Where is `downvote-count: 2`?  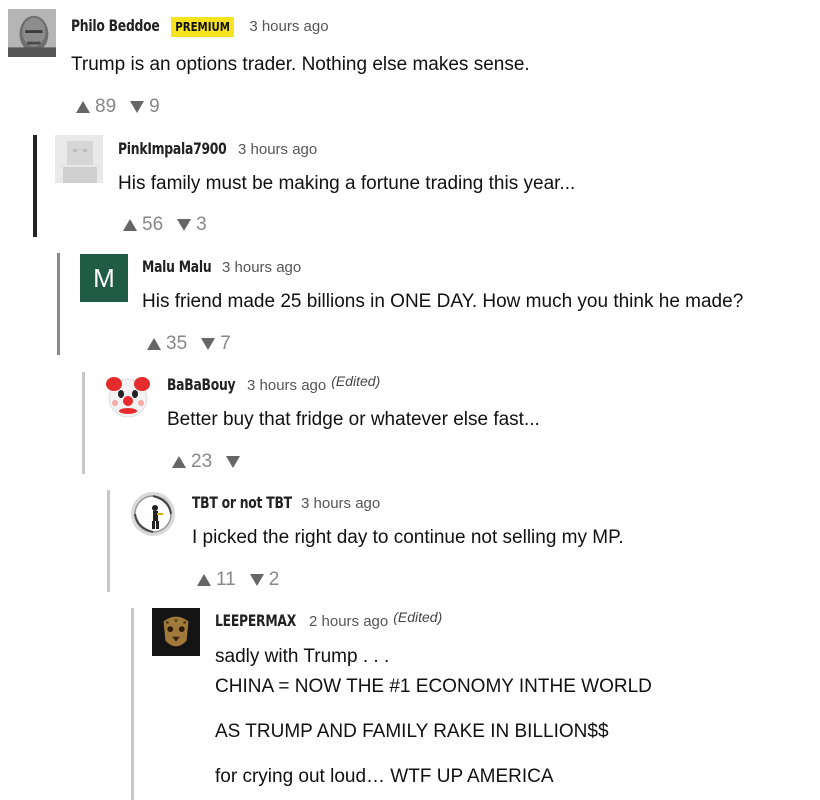 downvote-count: 2 is located at coordinates (274, 579).